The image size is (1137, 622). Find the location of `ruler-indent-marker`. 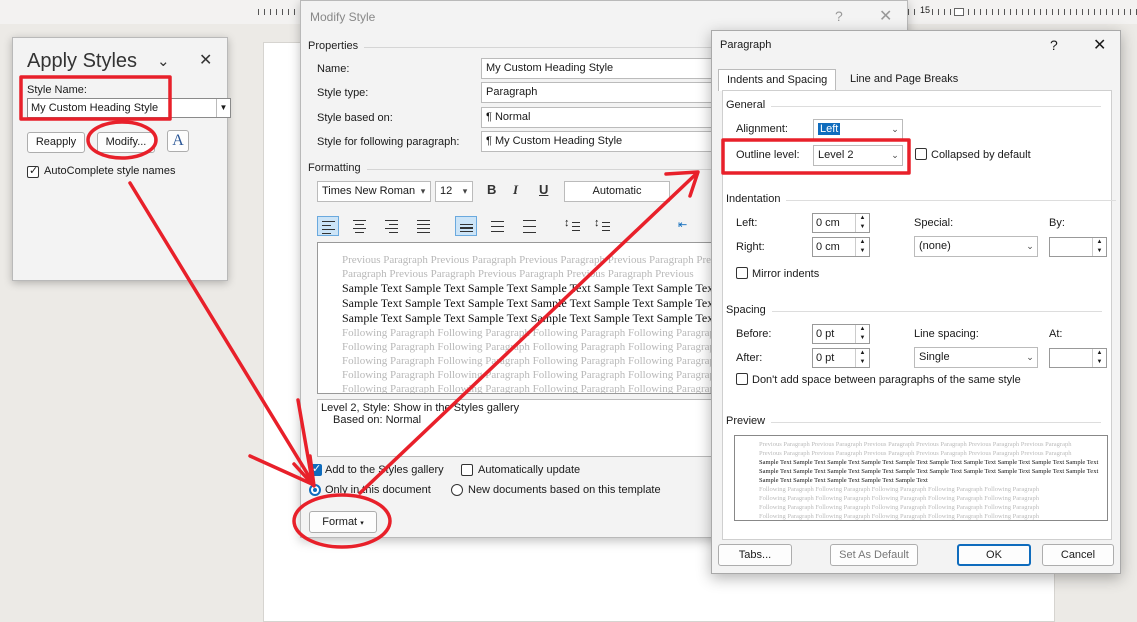

ruler-indent-marker is located at coordinates (959, 12).